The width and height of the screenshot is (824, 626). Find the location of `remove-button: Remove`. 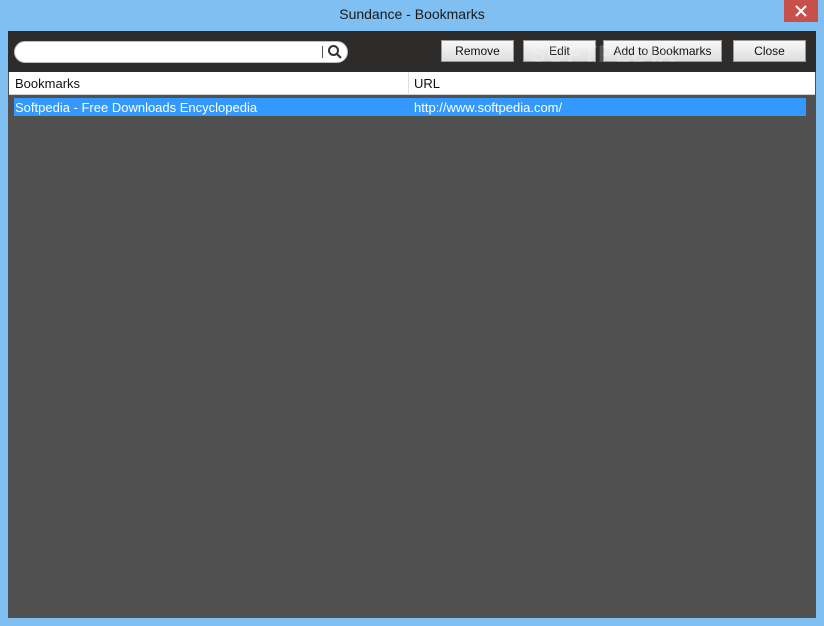

remove-button: Remove is located at coordinates (477, 51).